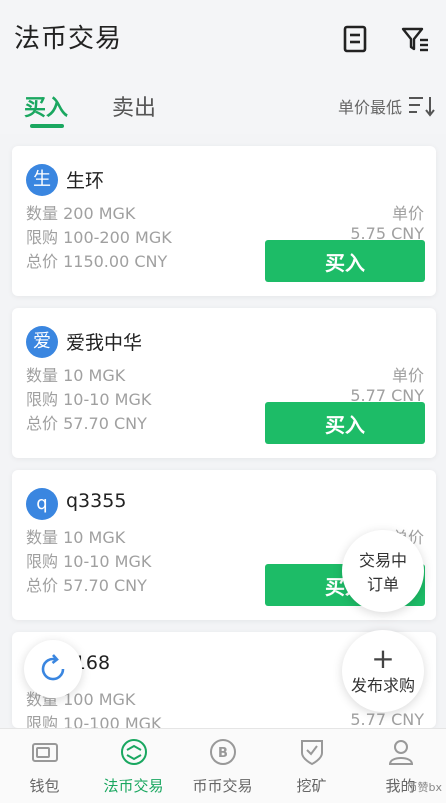  I want to click on order-total: 总价 1150.00 CNY, so click(97, 261).